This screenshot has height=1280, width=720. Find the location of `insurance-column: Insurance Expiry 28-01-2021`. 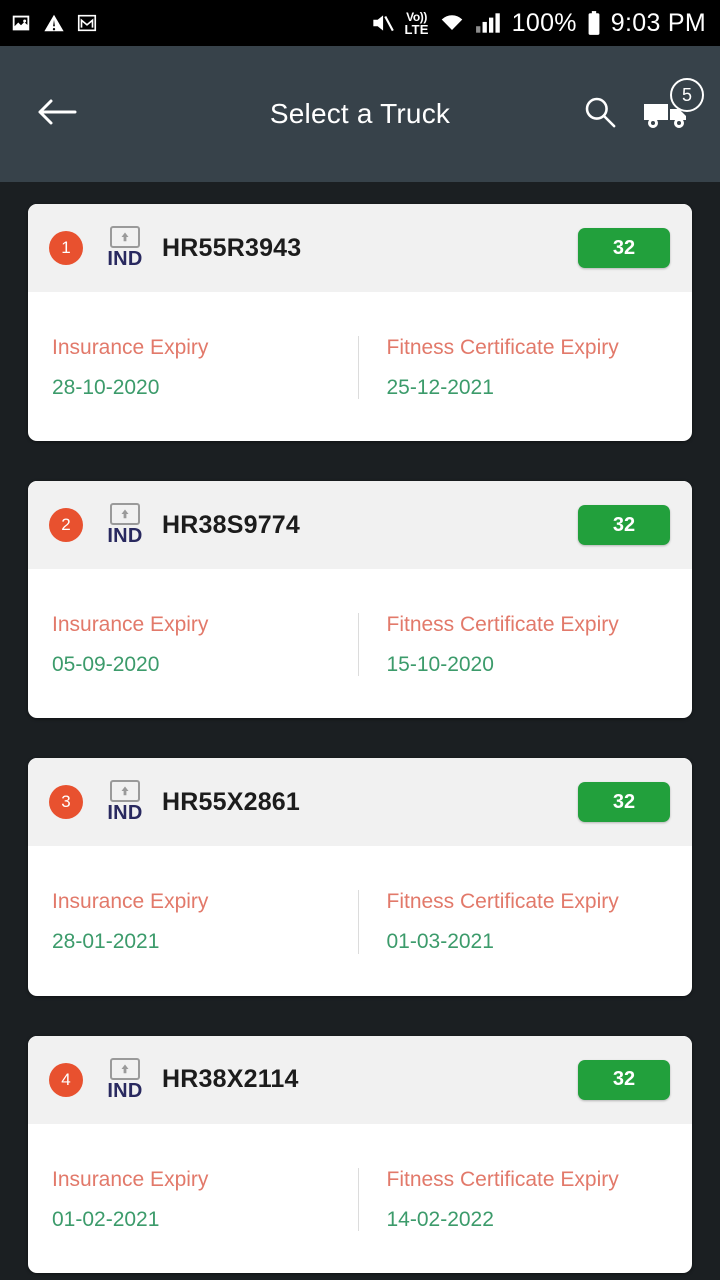

insurance-column: Insurance Expiry 28-01-2021 is located at coordinates (193, 921).